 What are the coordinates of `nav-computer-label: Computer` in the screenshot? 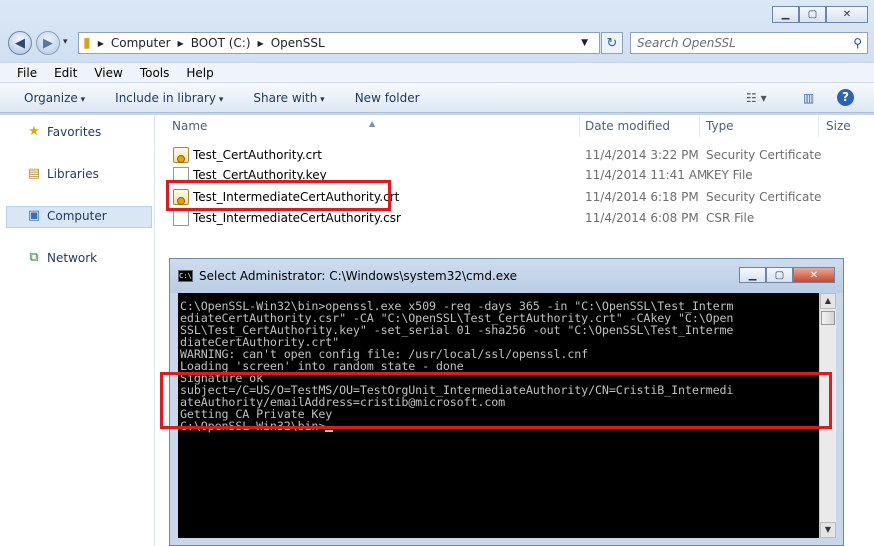 It's located at (77, 216).